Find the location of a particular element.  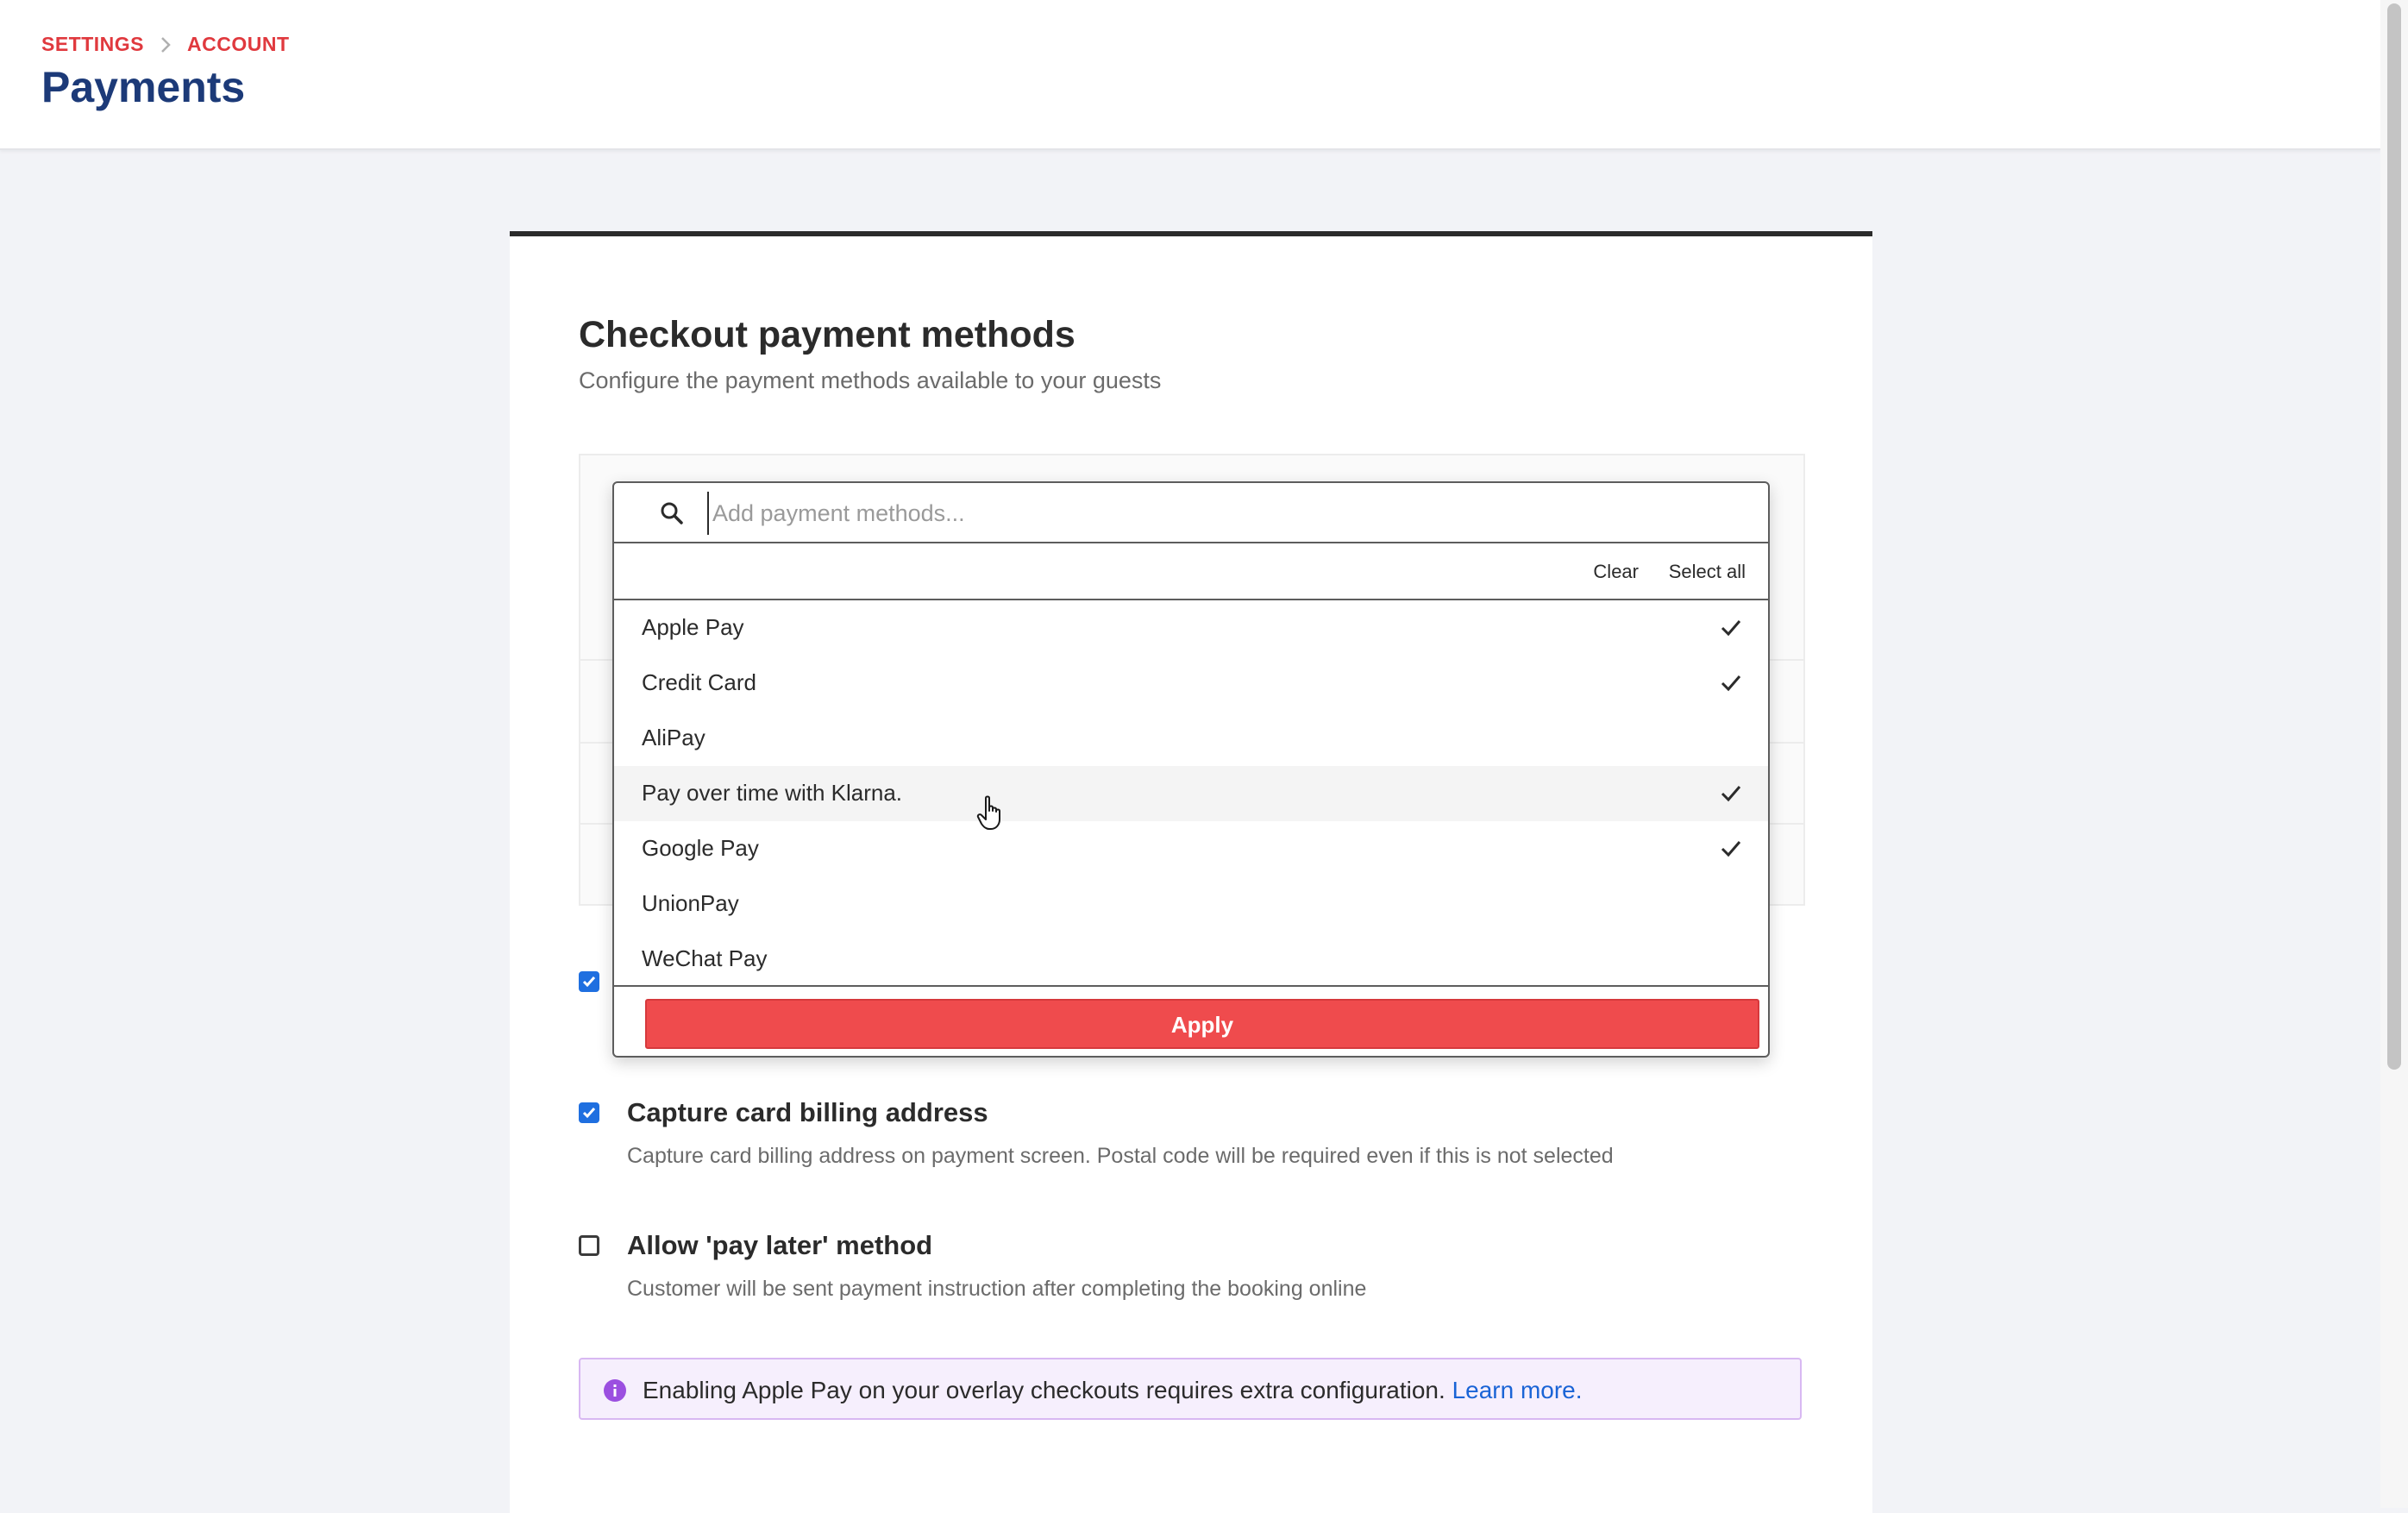

option-google-pay: Google Pay is located at coordinates (1191, 848).